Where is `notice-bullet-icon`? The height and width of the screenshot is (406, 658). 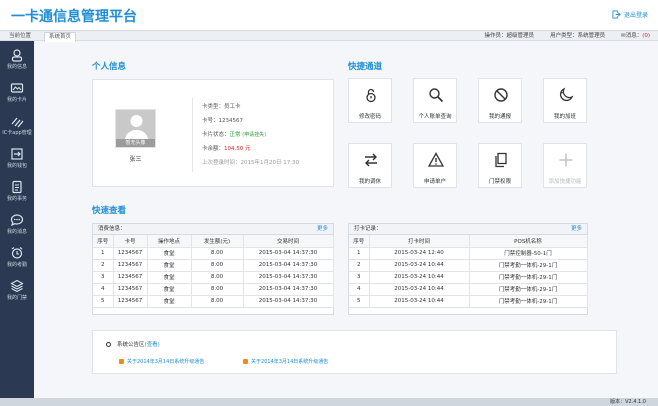 notice-bullet-icon is located at coordinates (121, 361).